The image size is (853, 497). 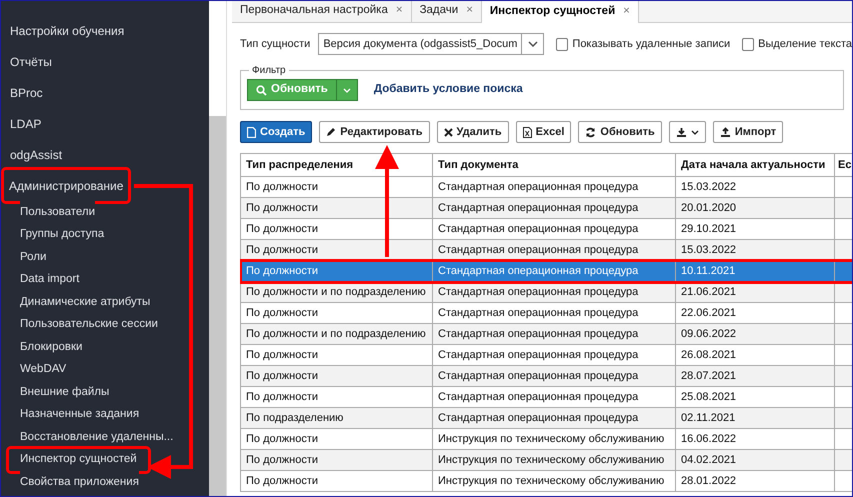 What do you see at coordinates (546, 208) in the screenshot?
I see `table-row: По должности Стандартная операционная процедура 20.01.2020` at bounding box center [546, 208].